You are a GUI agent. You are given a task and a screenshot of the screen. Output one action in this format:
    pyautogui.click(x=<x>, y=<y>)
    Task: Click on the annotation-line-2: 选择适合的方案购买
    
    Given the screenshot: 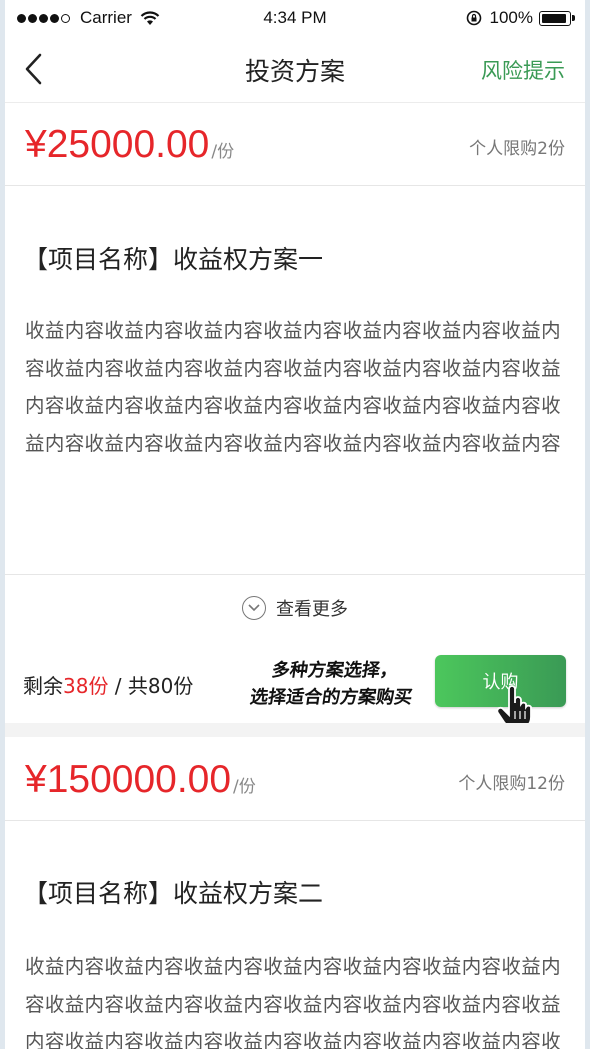 What is the action you would take?
    pyautogui.click(x=331, y=697)
    